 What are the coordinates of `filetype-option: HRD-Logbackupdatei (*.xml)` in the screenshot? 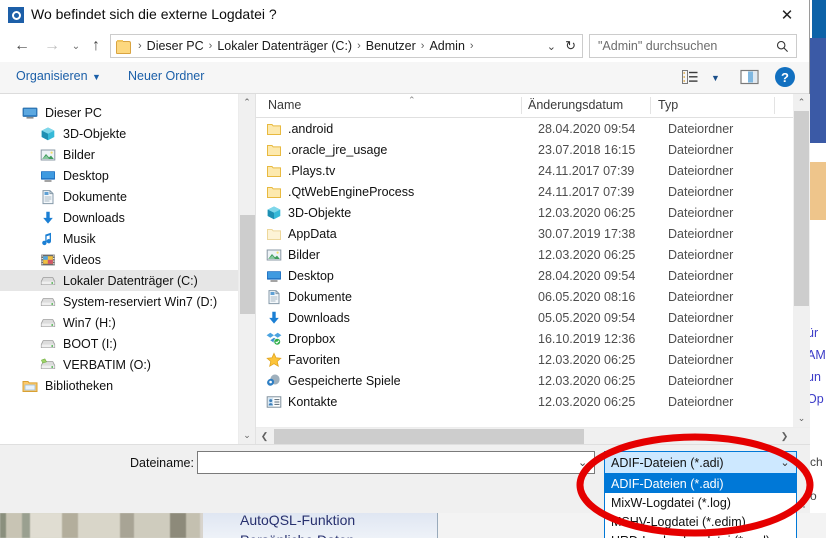 It's located at (700, 534).